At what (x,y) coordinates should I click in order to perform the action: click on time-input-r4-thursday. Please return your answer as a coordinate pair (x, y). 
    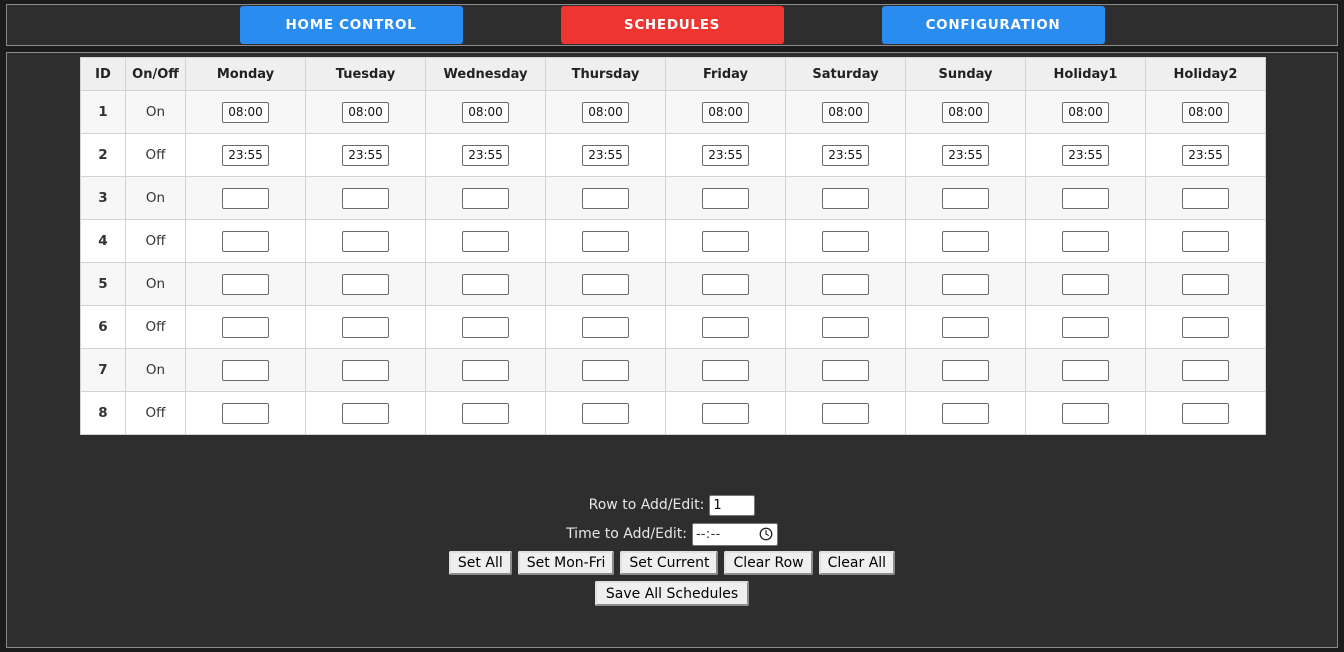
    Looking at the image, I should click on (605, 241).